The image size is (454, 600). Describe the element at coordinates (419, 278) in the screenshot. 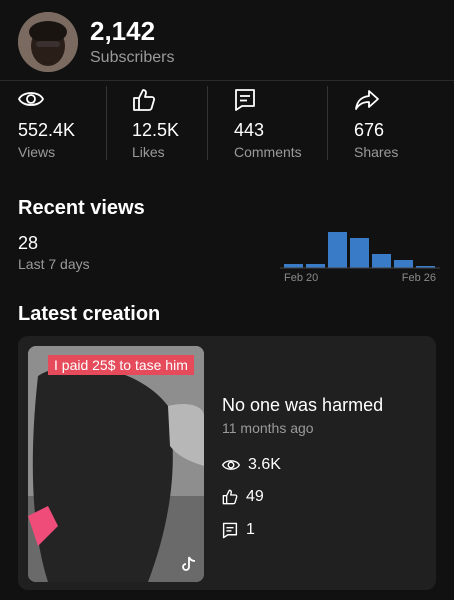

I see `chart-tick-label: Feb 26` at that location.